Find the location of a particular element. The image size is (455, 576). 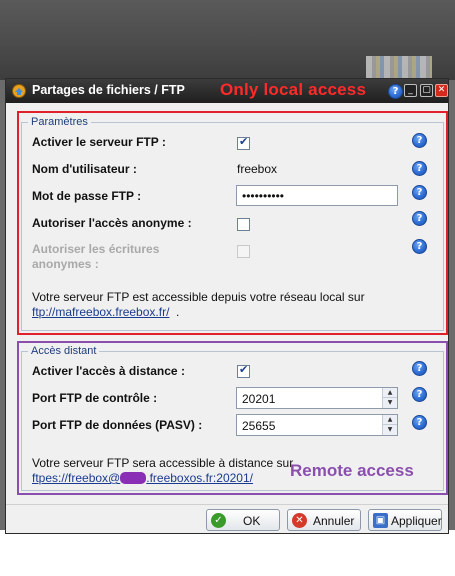

save-disk-icon: ▣ is located at coordinates (380, 520).